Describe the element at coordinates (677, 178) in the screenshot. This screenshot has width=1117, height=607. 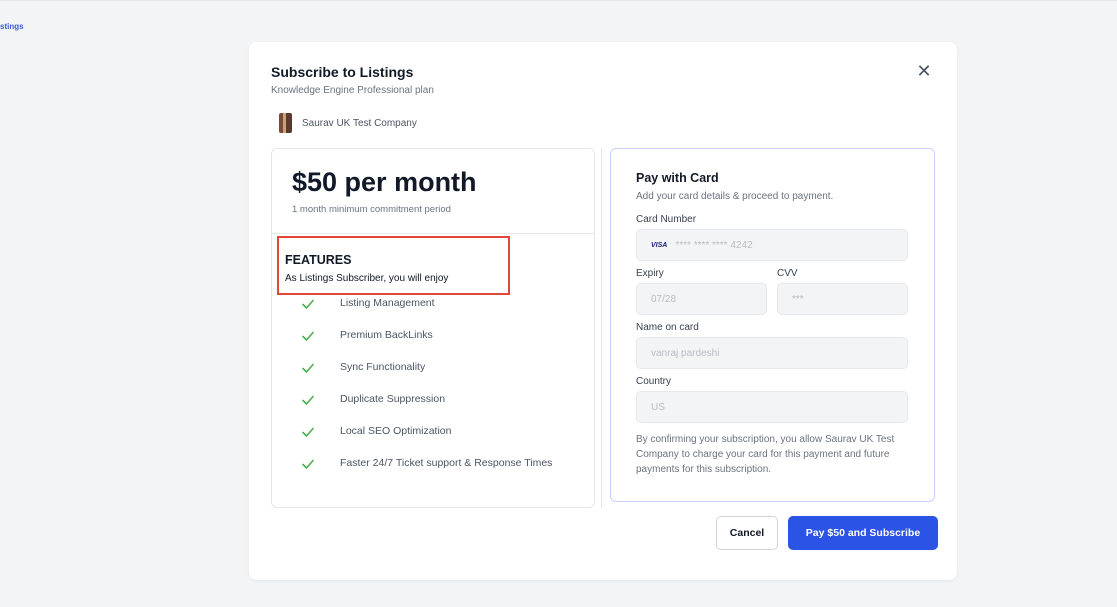
I see `payment-title: Pay with Card` at that location.